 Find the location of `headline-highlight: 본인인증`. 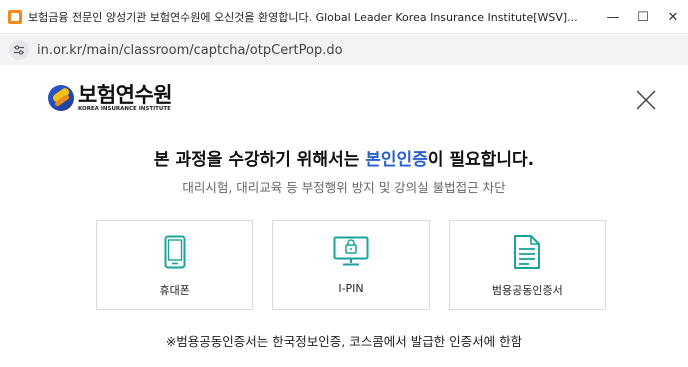

headline-highlight: 본인인증 is located at coordinates (396, 160).